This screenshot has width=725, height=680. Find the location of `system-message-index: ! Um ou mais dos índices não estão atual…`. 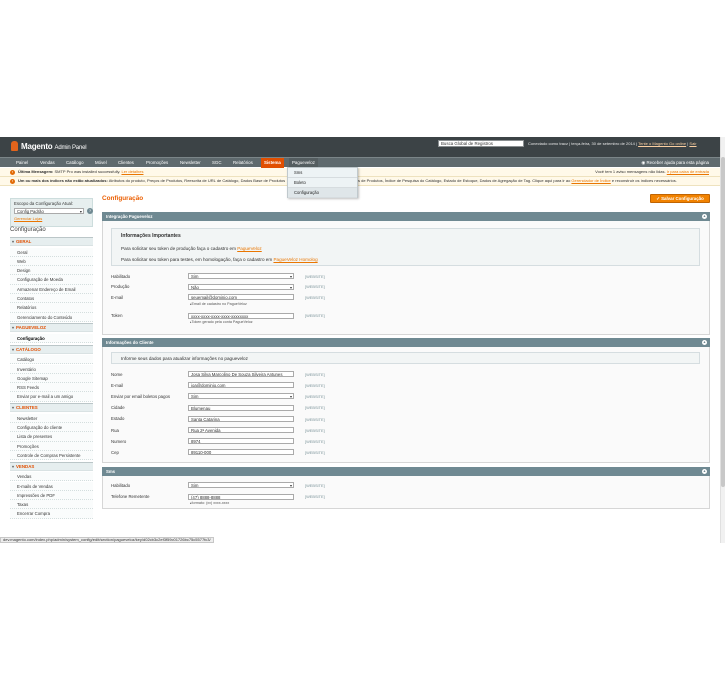

system-message-index: ! Um ou mais dos índices não estão atual… is located at coordinates (362, 181).